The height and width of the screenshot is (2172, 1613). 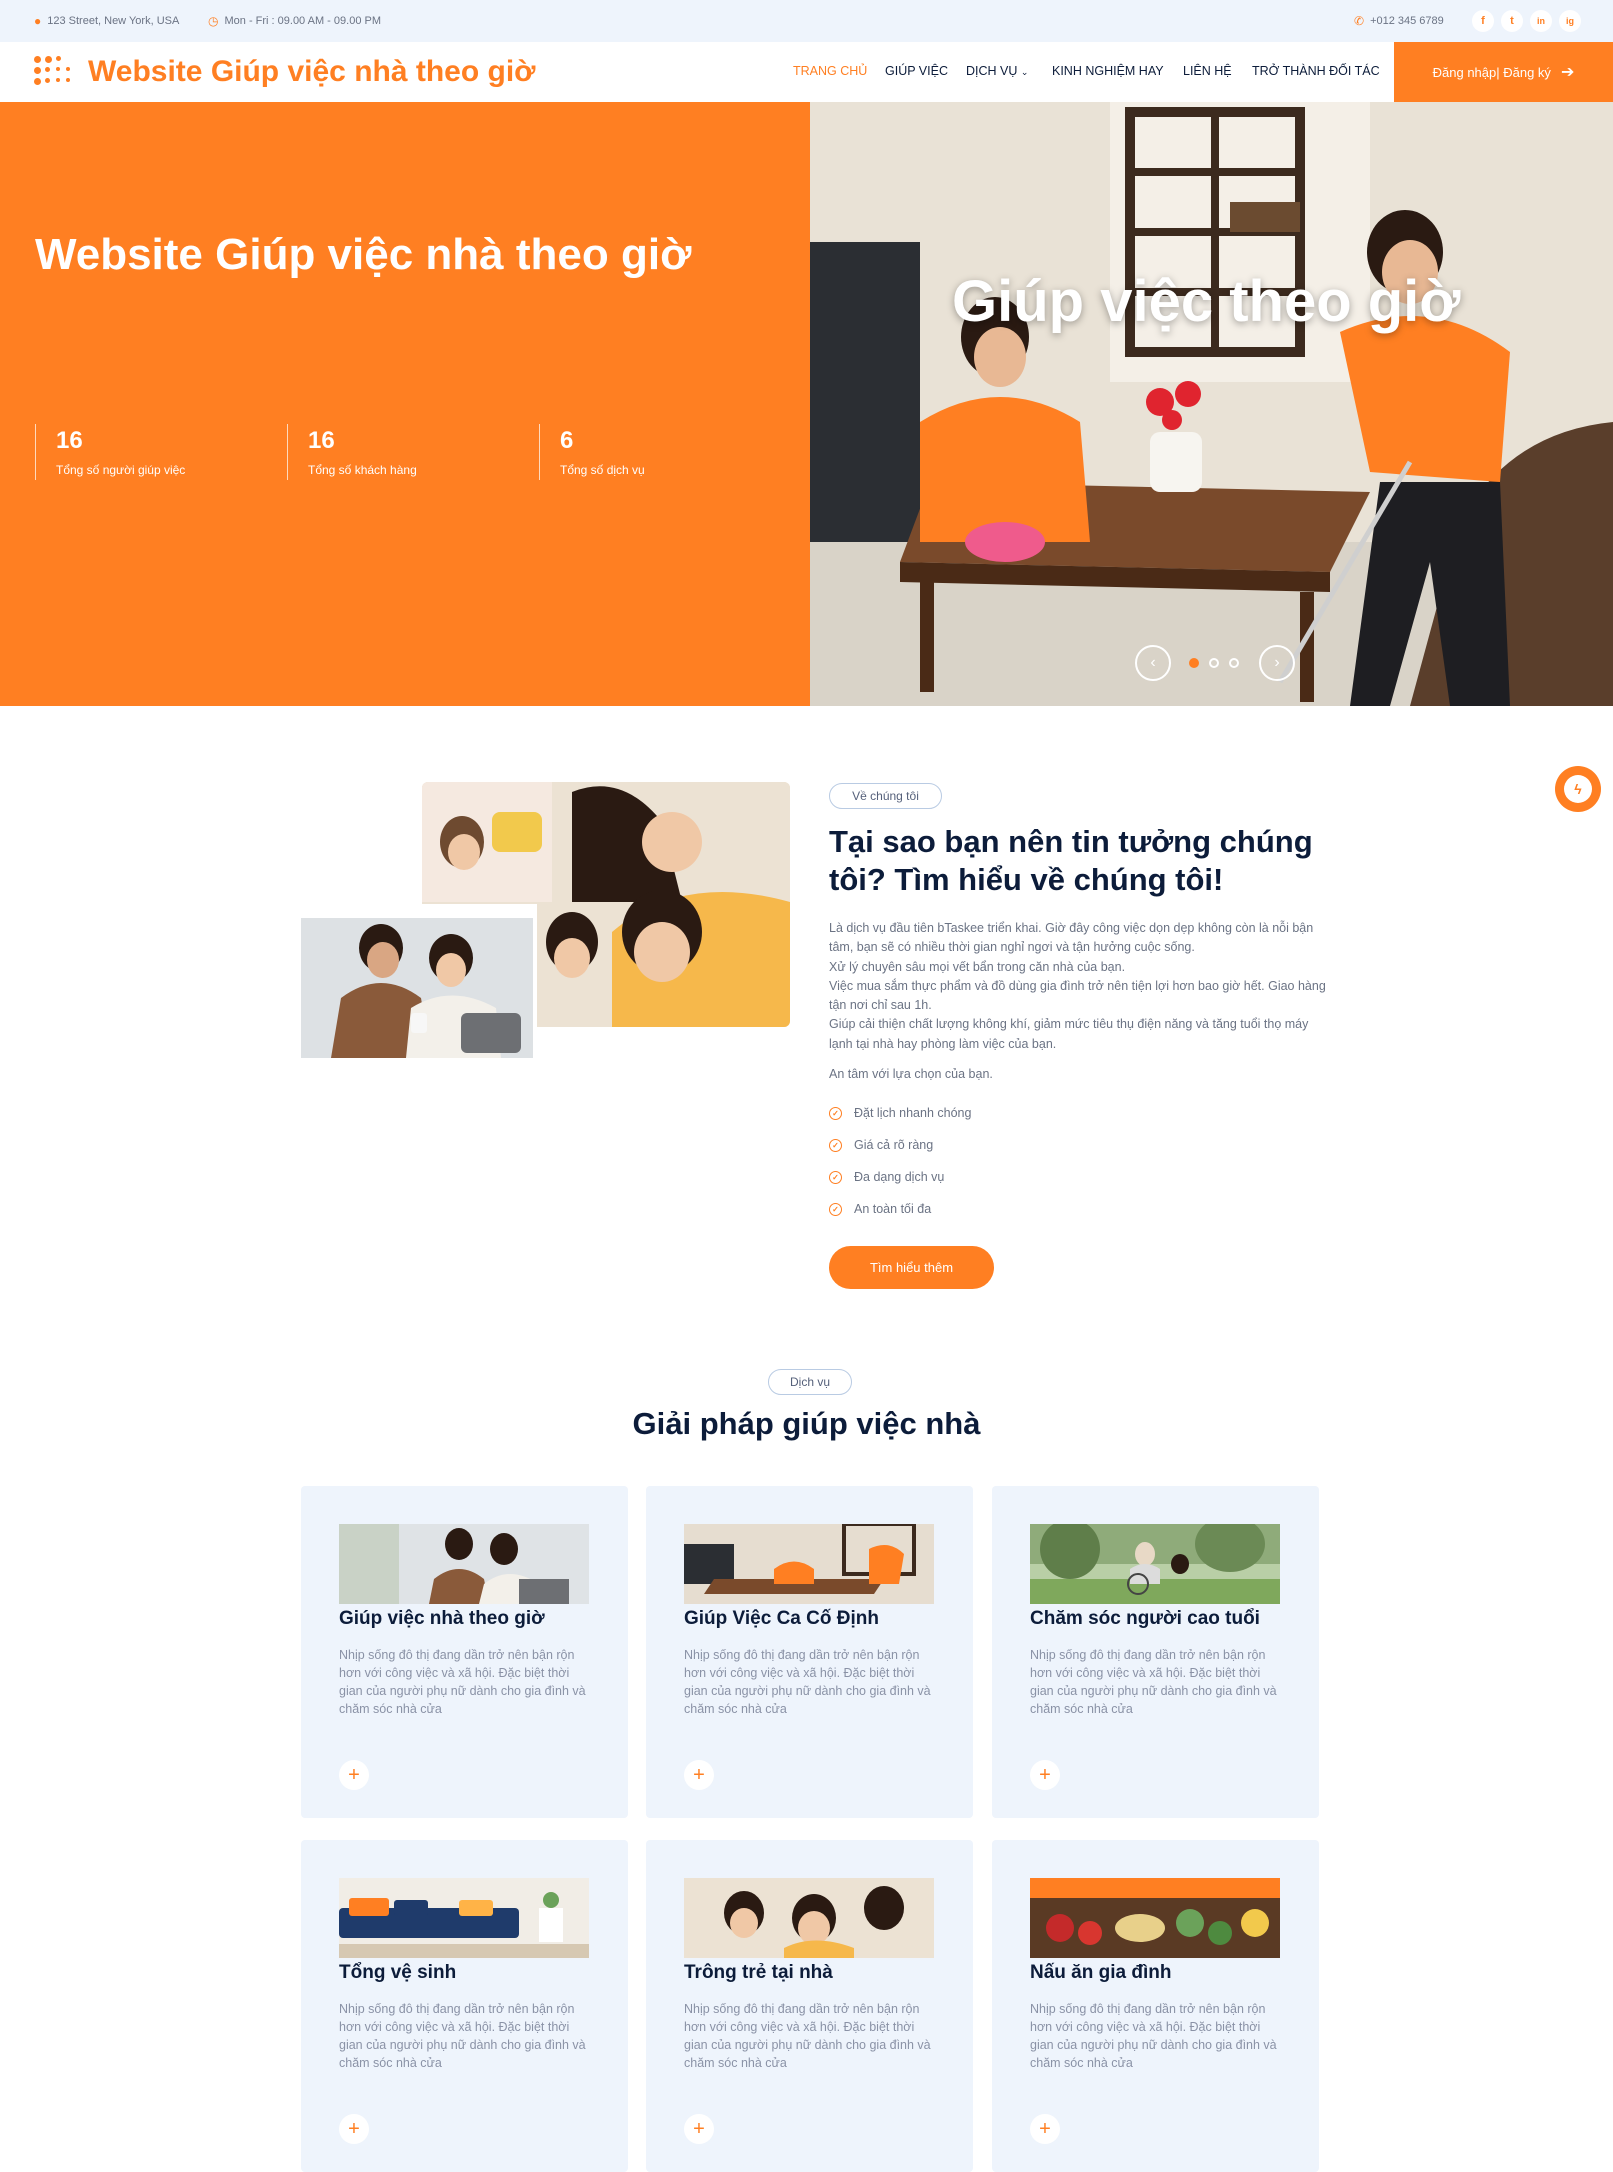 I want to click on hero-slide-caption: Giúp việc theo giờ, so click(x=1206, y=301).